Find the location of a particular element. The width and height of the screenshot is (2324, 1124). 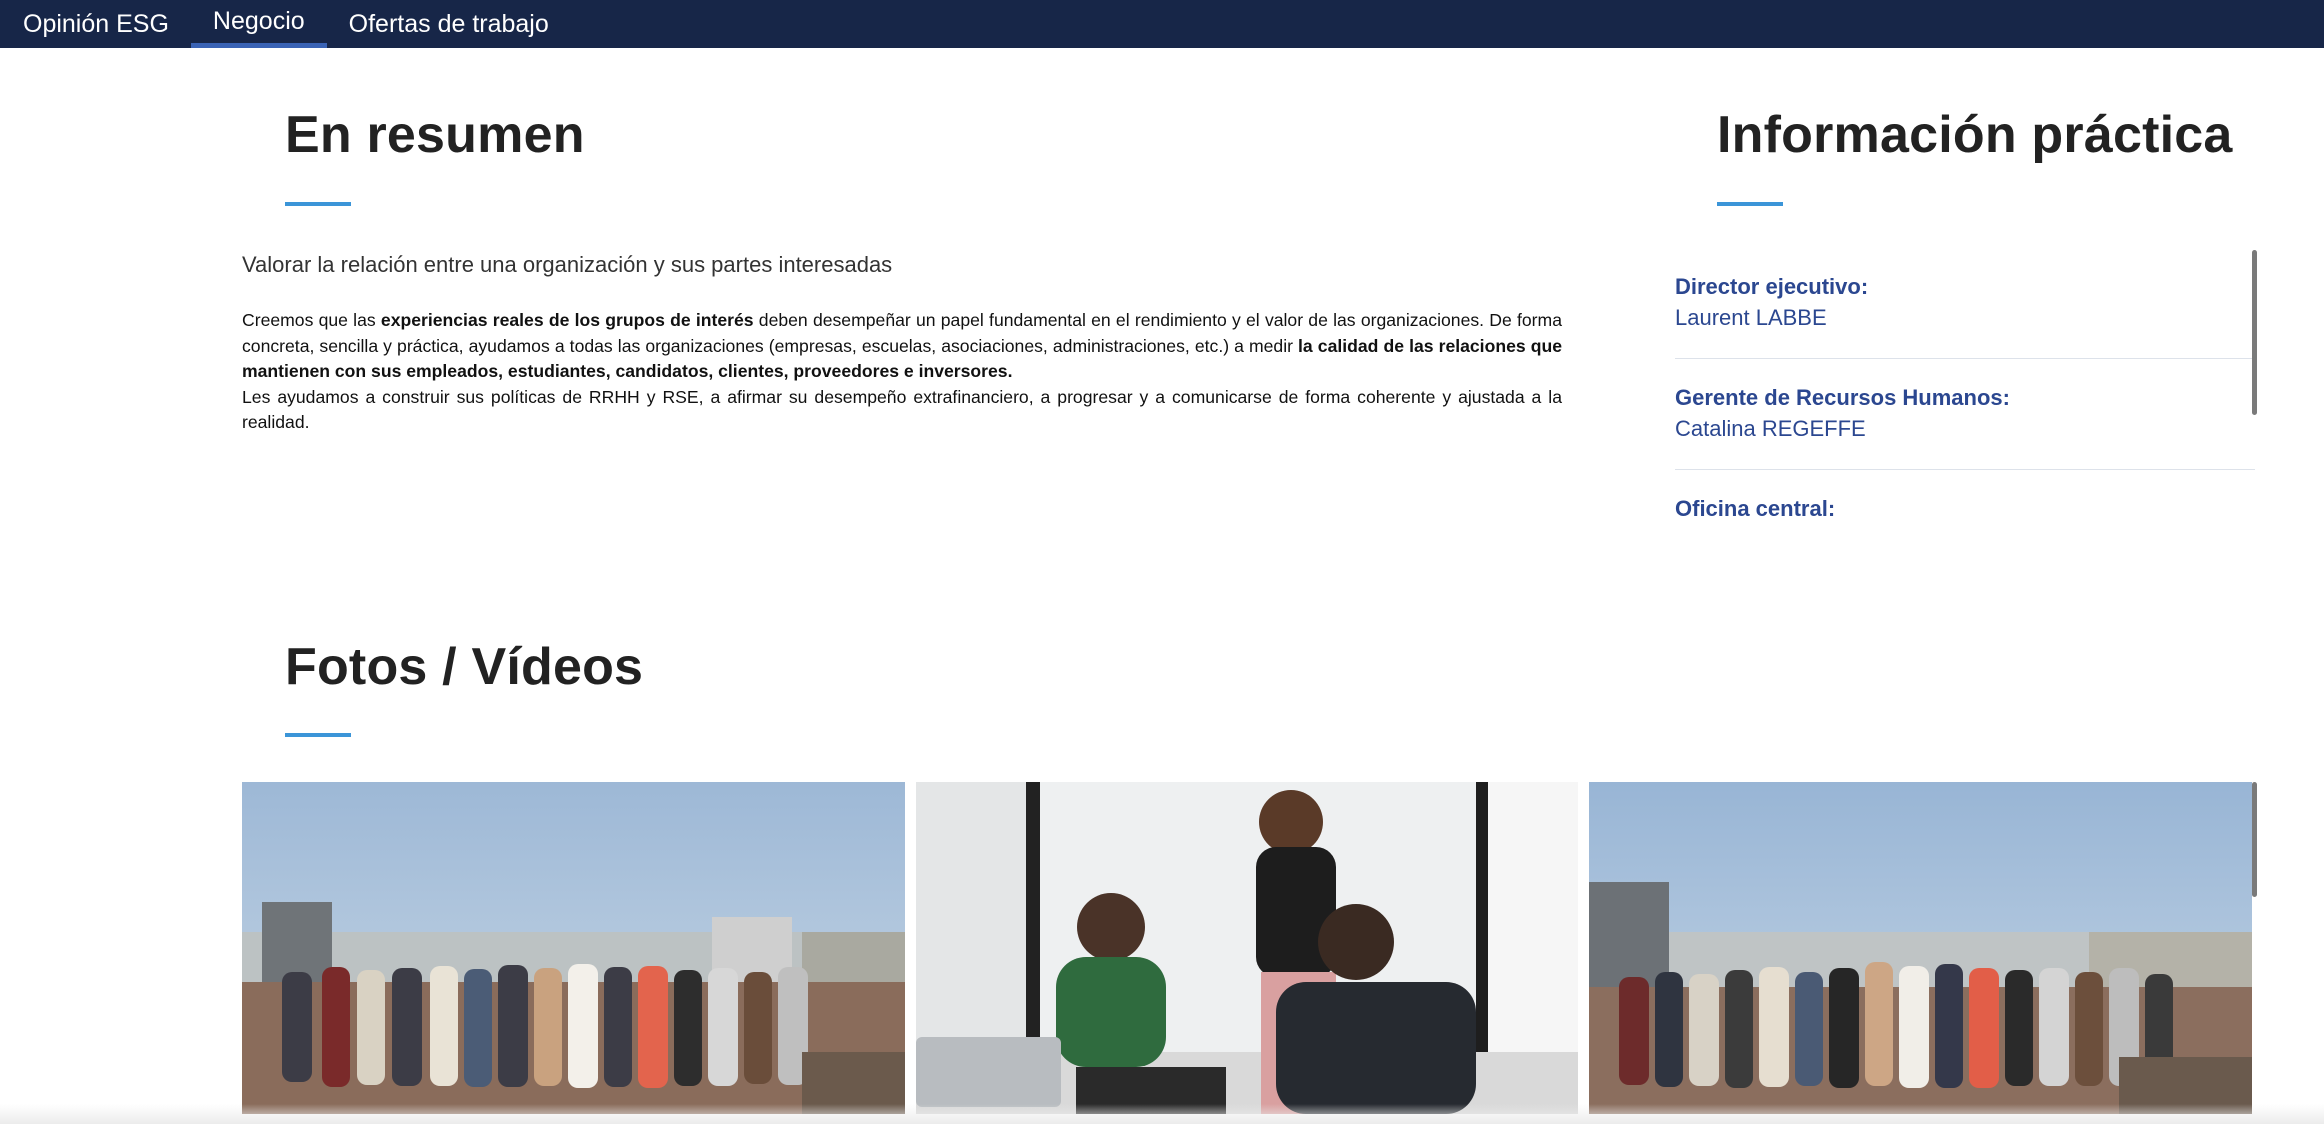

top-nav: Opinión ESG Negocio Ofertas de trabajo is located at coordinates (1162, 24).